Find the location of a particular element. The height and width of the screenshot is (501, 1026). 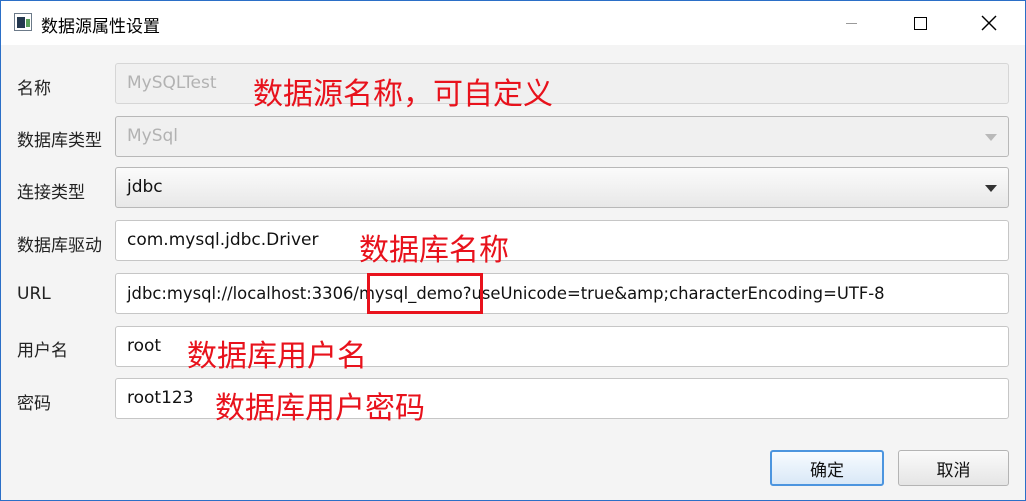

close-icon is located at coordinates (989, 23).